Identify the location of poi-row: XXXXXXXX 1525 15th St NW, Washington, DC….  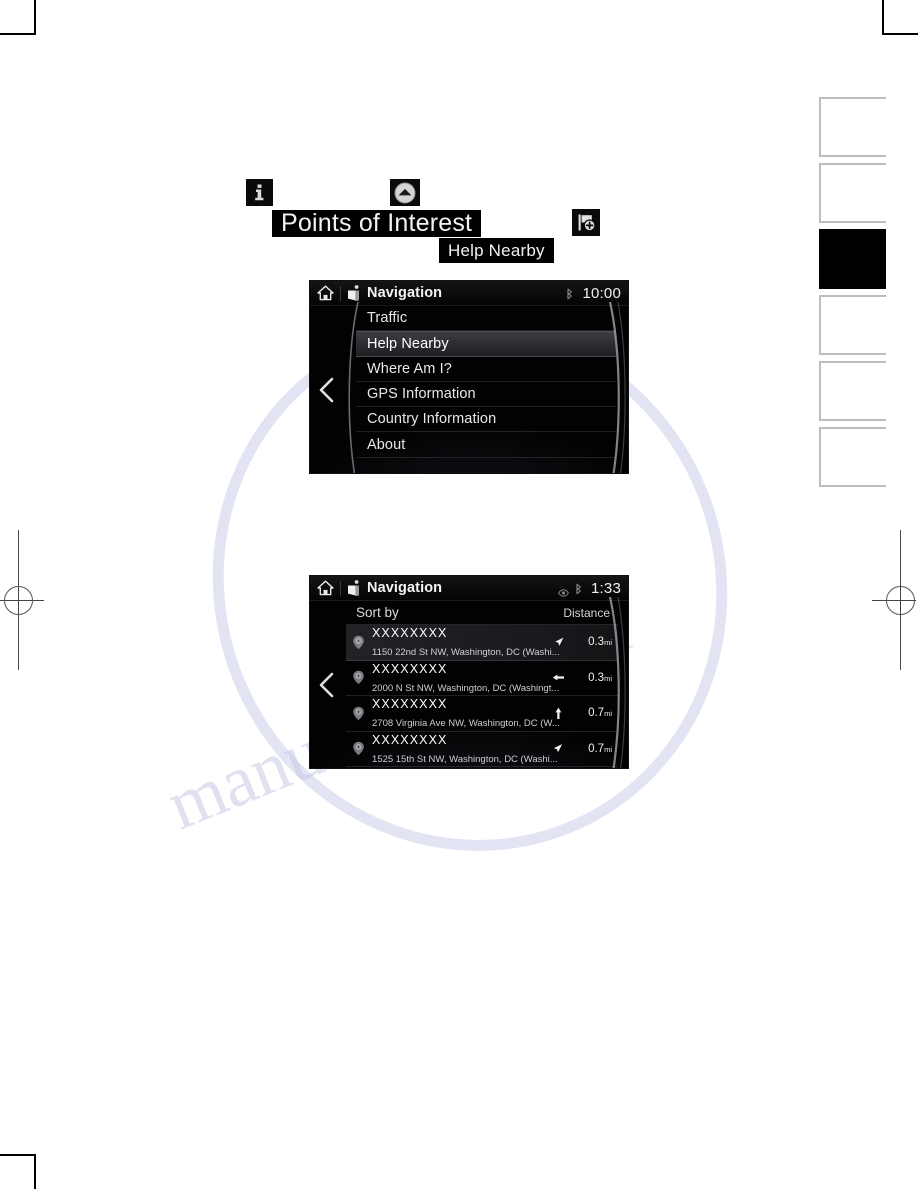
(482, 749).